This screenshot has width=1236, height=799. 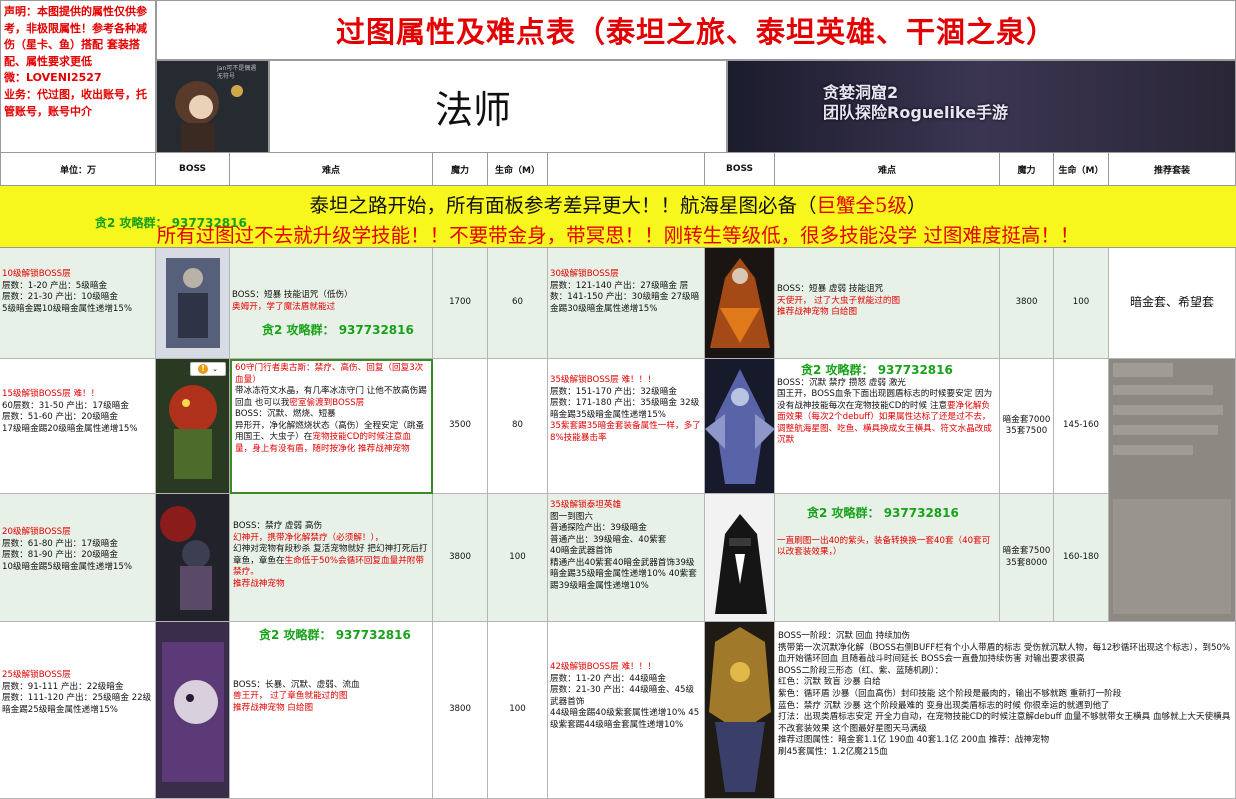 What do you see at coordinates (625, 432) in the screenshot?
I see `row2-right-info-red: 35紫套踢35暗金套装备属性一样，多了8%技能暴击率` at bounding box center [625, 432].